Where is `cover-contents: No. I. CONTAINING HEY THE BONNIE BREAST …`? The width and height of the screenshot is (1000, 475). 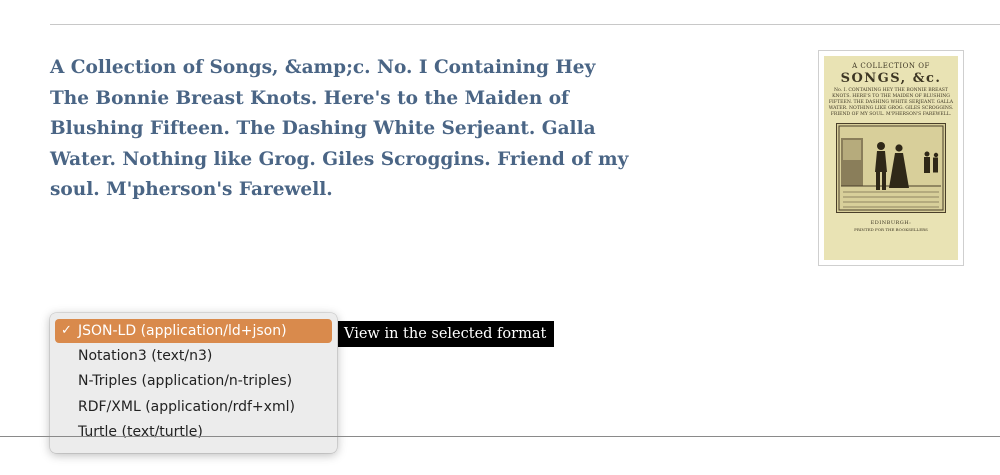
cover-contents: No. I. CONTAINING HEY THE BONNIE BREAST … is located at coordinates (891, 102).